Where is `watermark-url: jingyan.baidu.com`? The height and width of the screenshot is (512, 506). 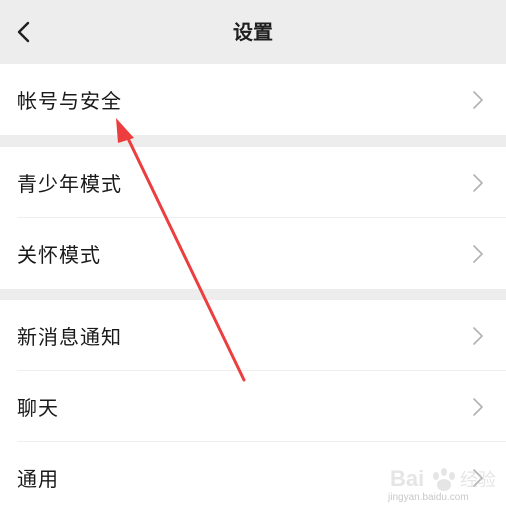
watermark-url: jingyan.baidu.com is located at coordinates (428, 497).